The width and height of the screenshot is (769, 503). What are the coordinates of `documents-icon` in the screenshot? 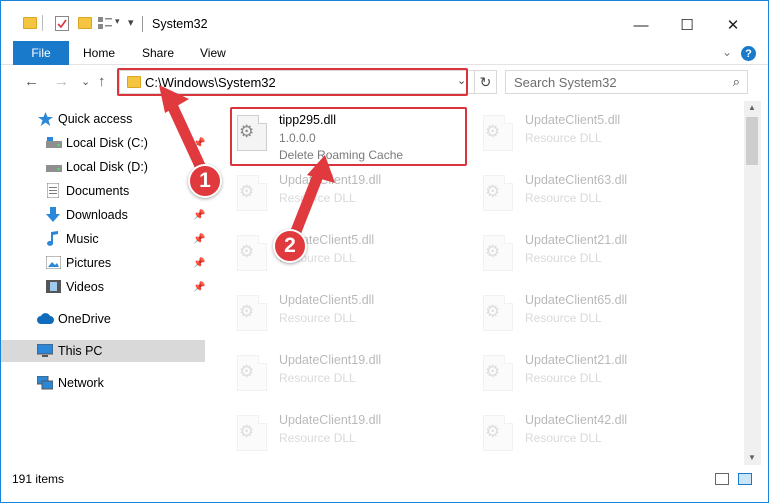 It's located at (54, 190).